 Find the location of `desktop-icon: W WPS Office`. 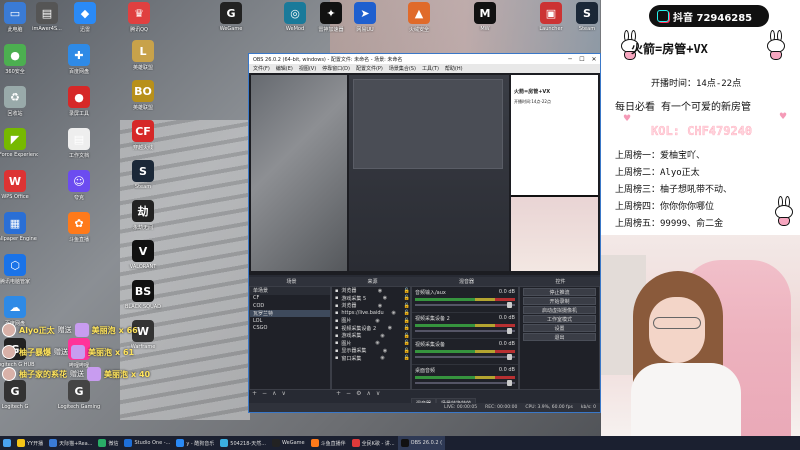

desktop-icon: W WPS Office is located at coordinates (19, 191).